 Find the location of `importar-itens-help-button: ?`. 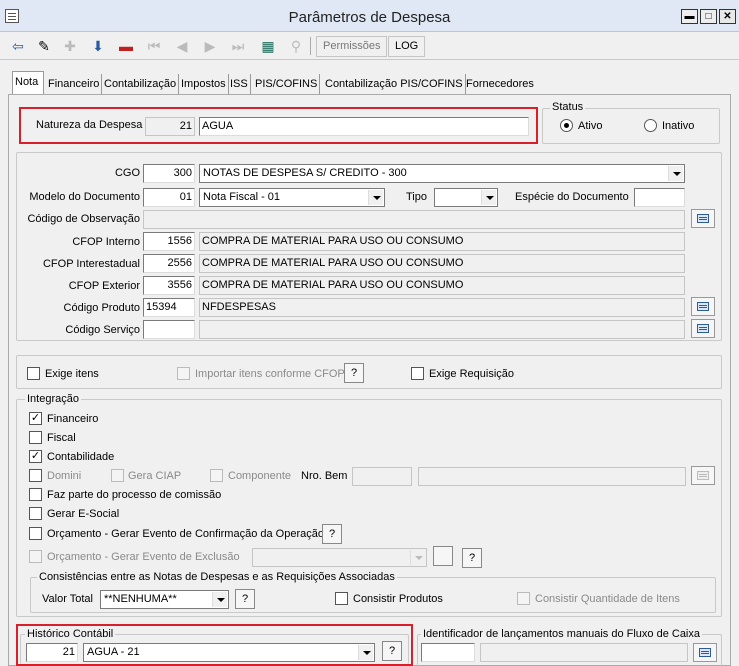

importar-itens-help-button: ? is located at coordinates (354, 373).